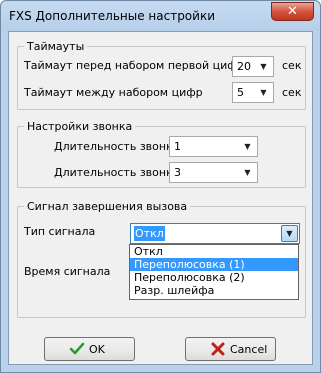 Image resolution: width=321 pixels, height=373 pixels. Describe the element at coordinates (149, 233) in the screenshot. I see `signal-type-selected-value: Откл` at that location.